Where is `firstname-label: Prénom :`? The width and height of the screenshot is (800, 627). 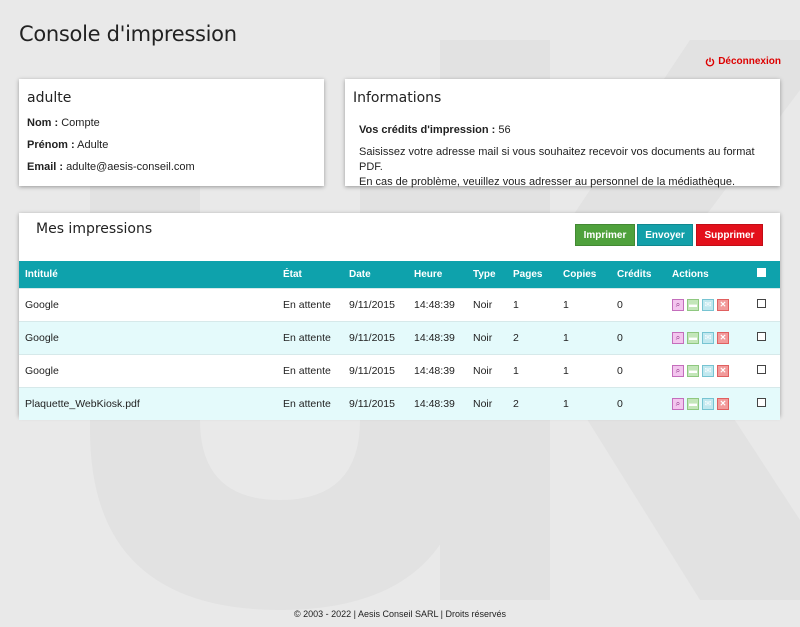
firstname-label: Prénom : is located at coordinates (51, 145).